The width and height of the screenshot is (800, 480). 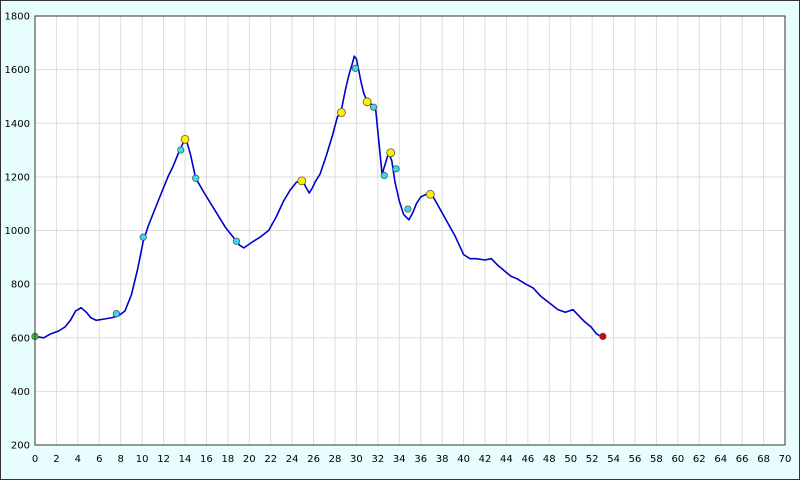 What do you see at coordinates (78, 459) in the screenshot?
I see `x-tick-label: 4` at bounding box center [78, 459].